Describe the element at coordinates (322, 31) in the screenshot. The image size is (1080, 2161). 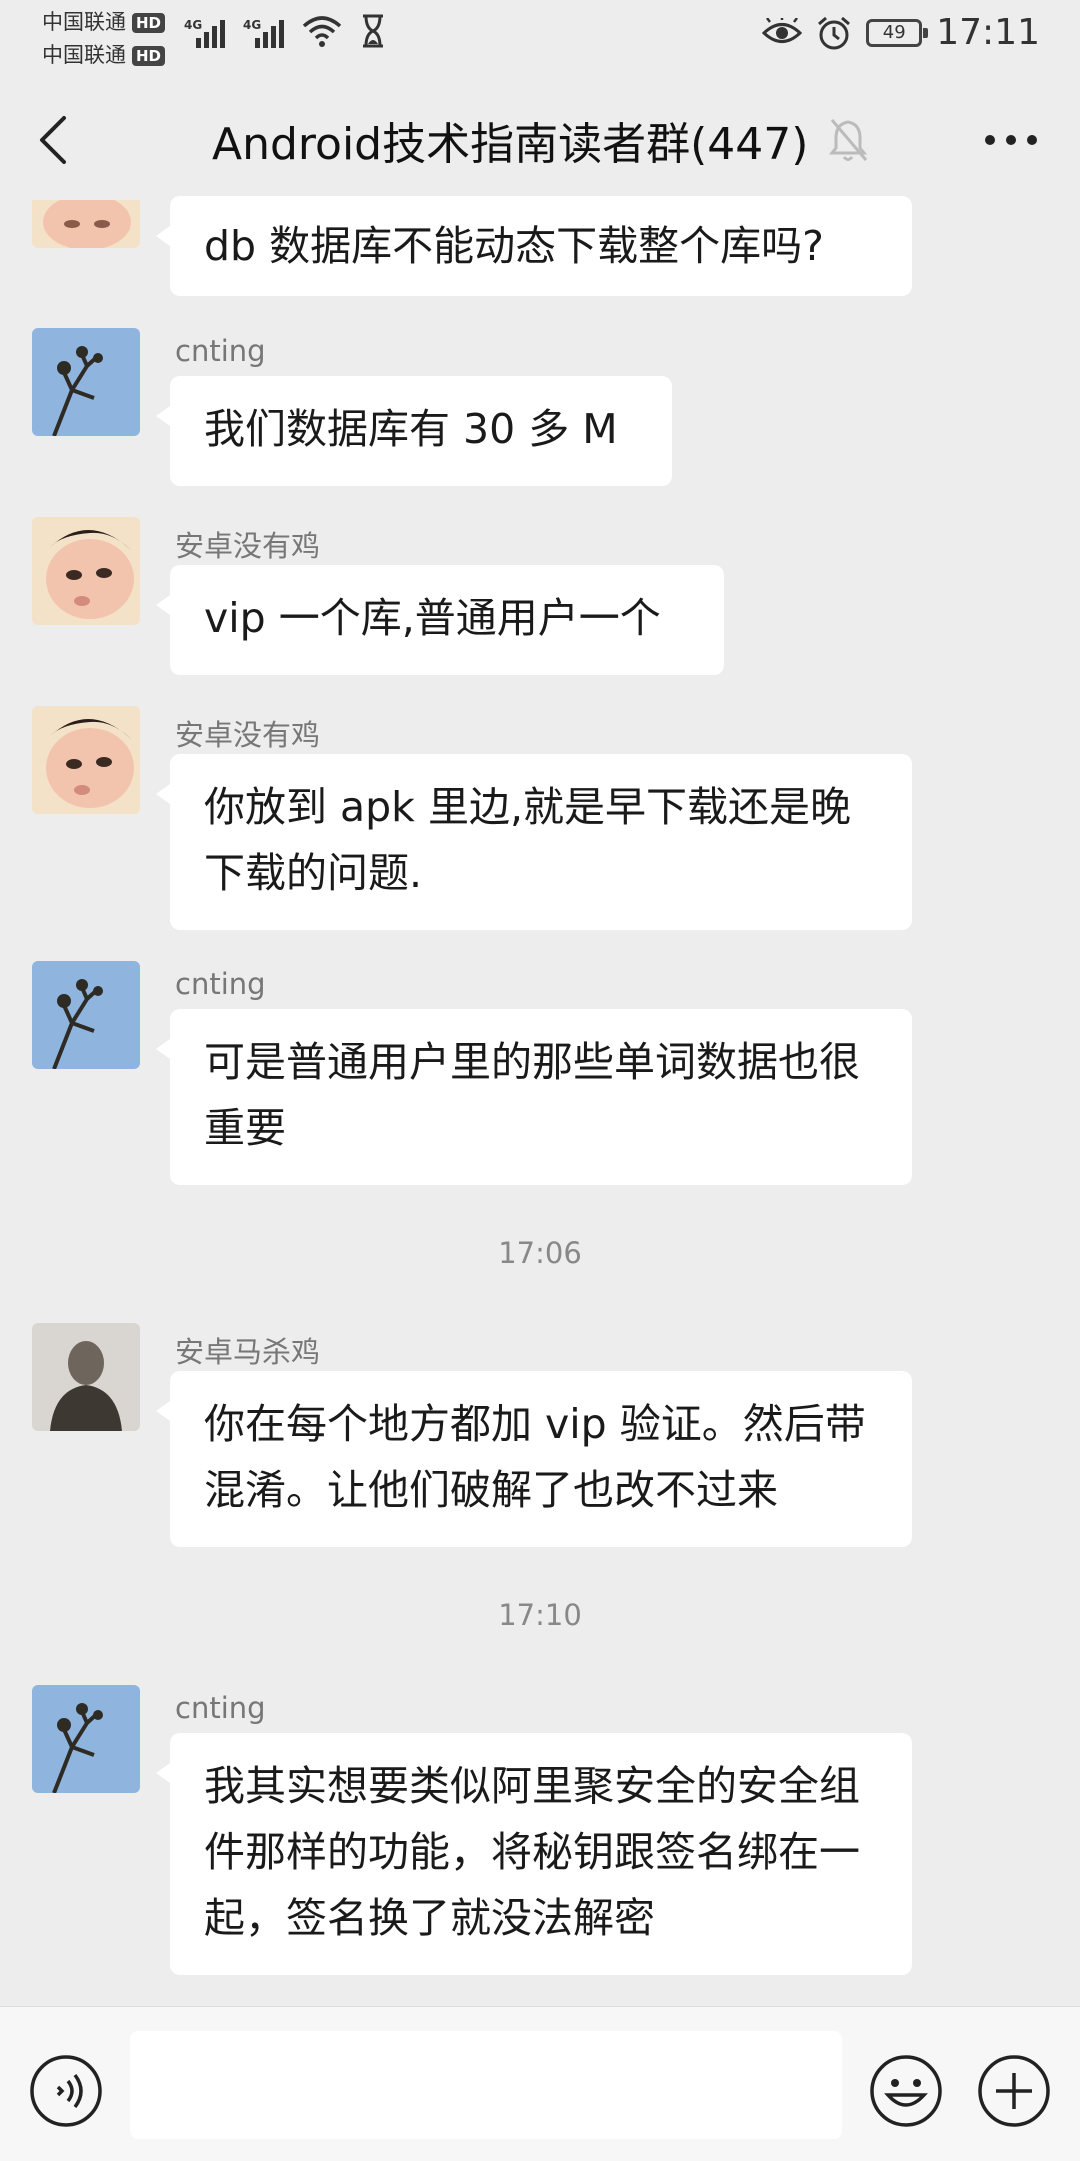
I see `wifi-icon` at that location.